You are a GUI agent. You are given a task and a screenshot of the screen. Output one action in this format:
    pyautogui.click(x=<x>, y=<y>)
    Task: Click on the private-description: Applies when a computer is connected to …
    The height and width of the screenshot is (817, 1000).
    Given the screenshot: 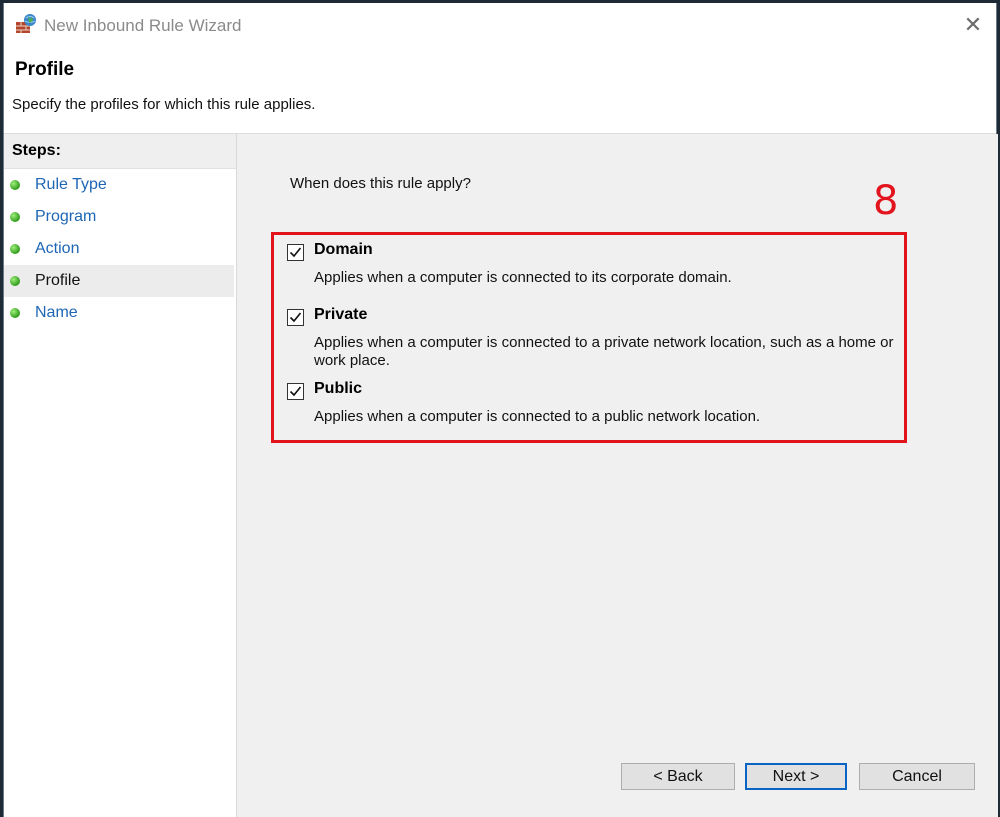 What is the action you would take?
    pyautogui.click(x=604, y=351)
    